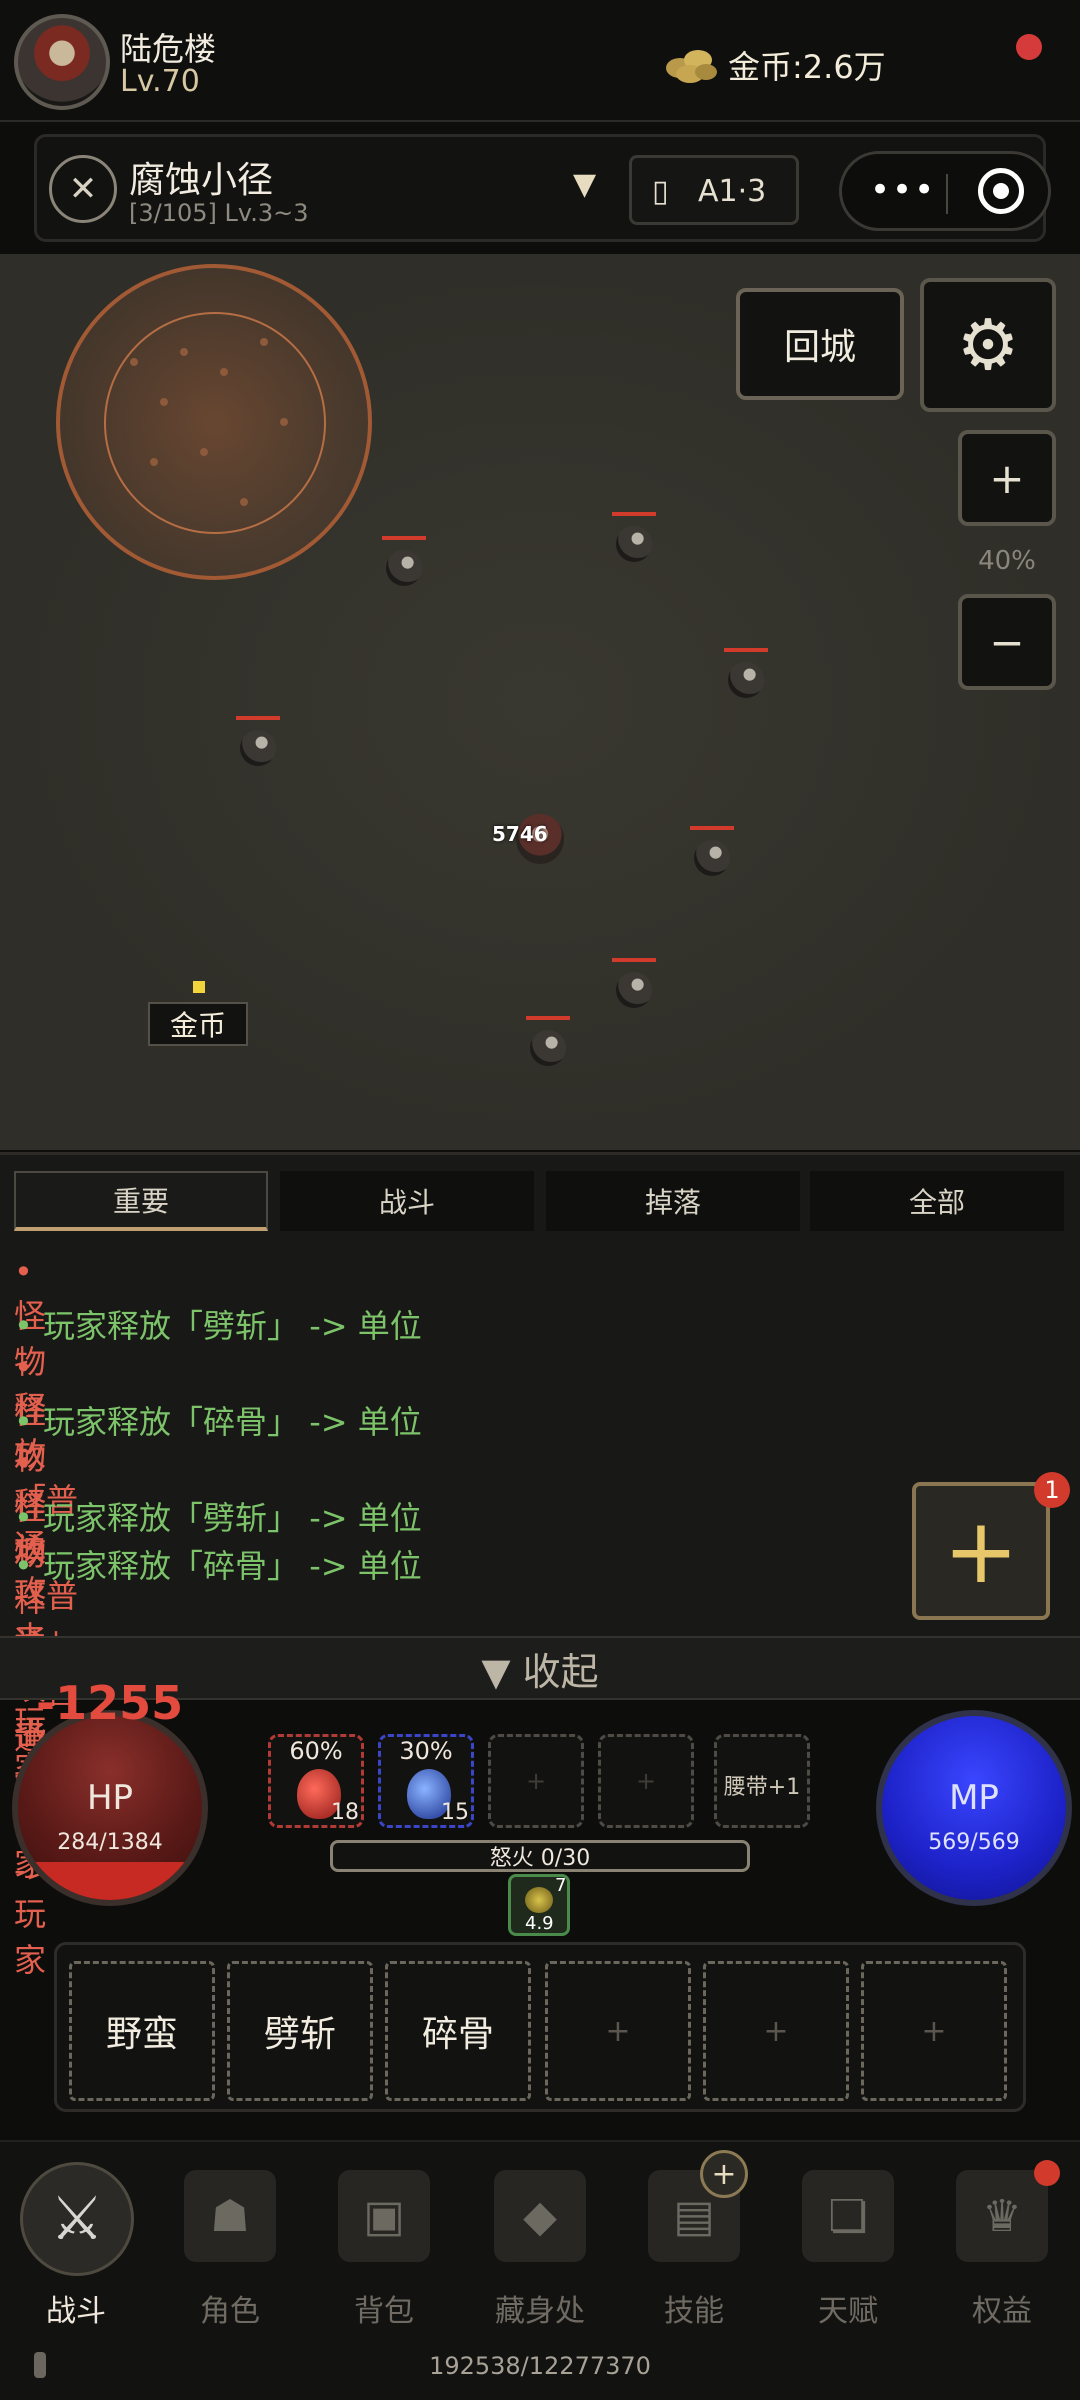 The height and width of the screenshot is (2400, 1080). I want to click on nav-talents: ❏ 天赋, so click(848, 2257).